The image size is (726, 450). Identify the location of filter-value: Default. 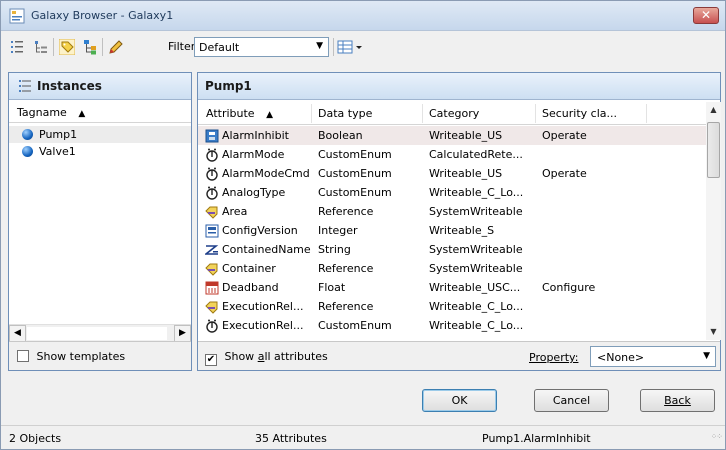
(219, 47).